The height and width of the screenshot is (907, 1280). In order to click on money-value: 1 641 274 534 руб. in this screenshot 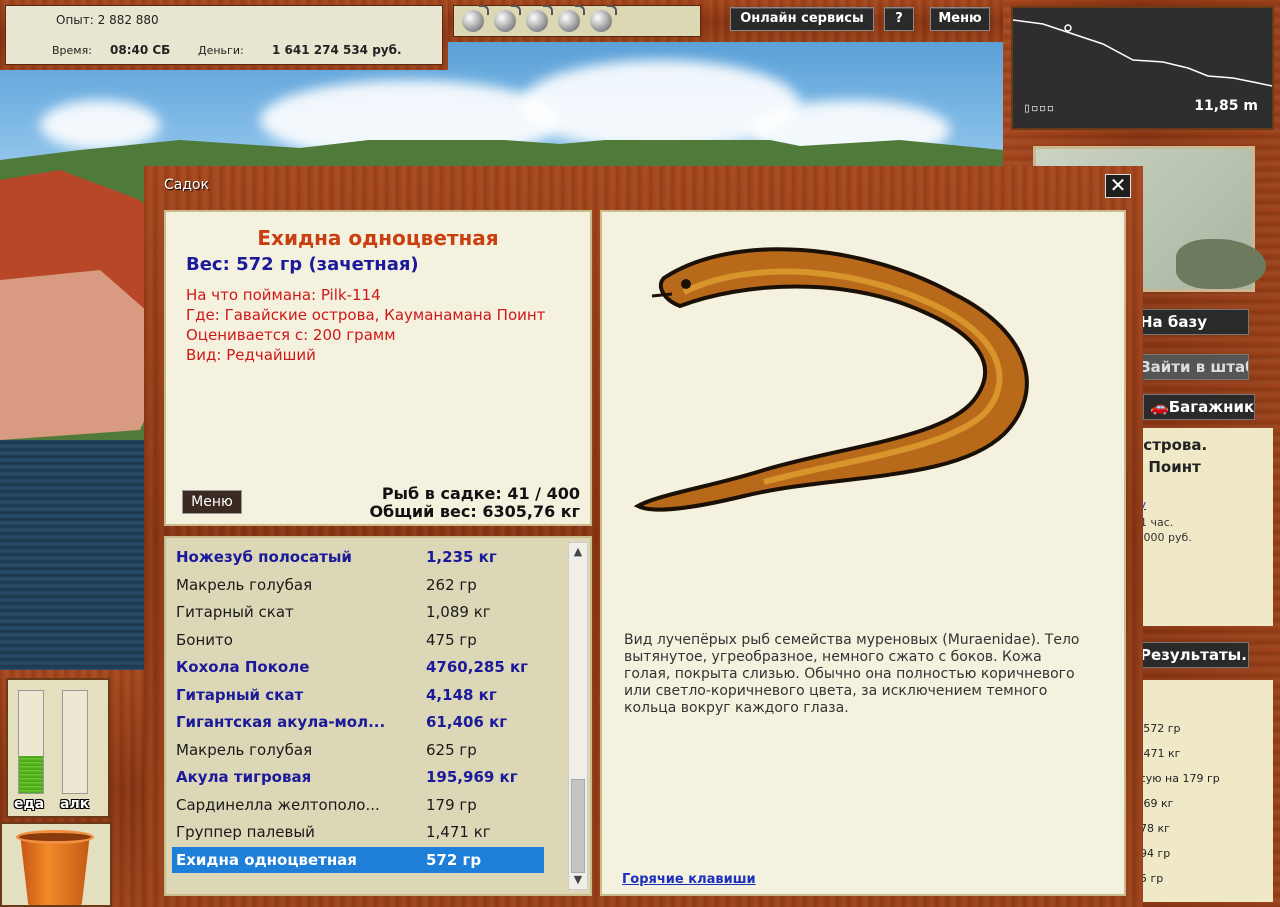, I will do `click(337, 50)`.